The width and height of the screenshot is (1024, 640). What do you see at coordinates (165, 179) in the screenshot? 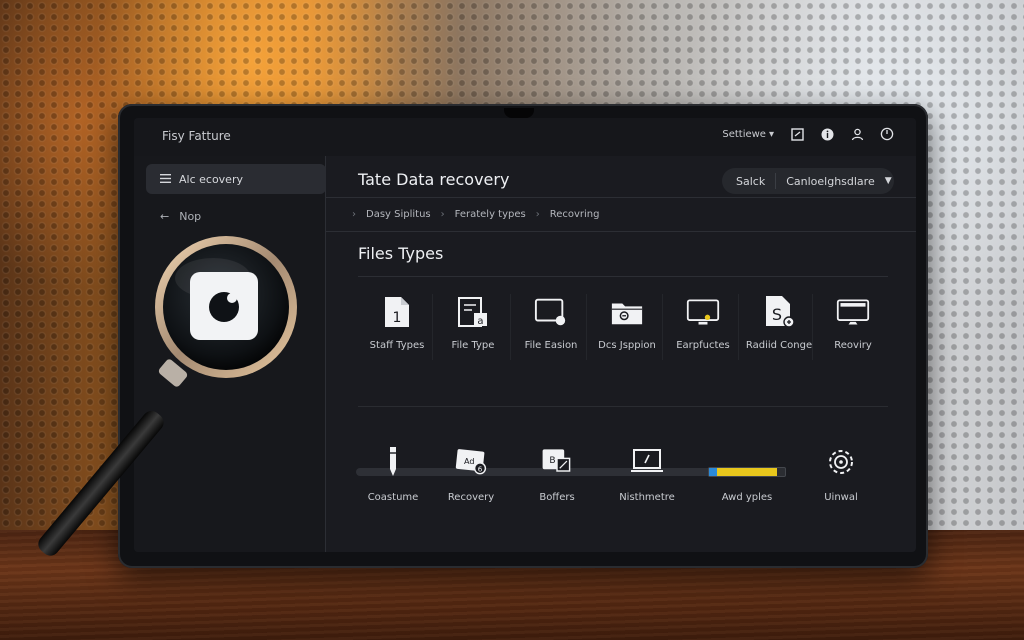
I see `menu-icon` at bounding box center [165, 179].